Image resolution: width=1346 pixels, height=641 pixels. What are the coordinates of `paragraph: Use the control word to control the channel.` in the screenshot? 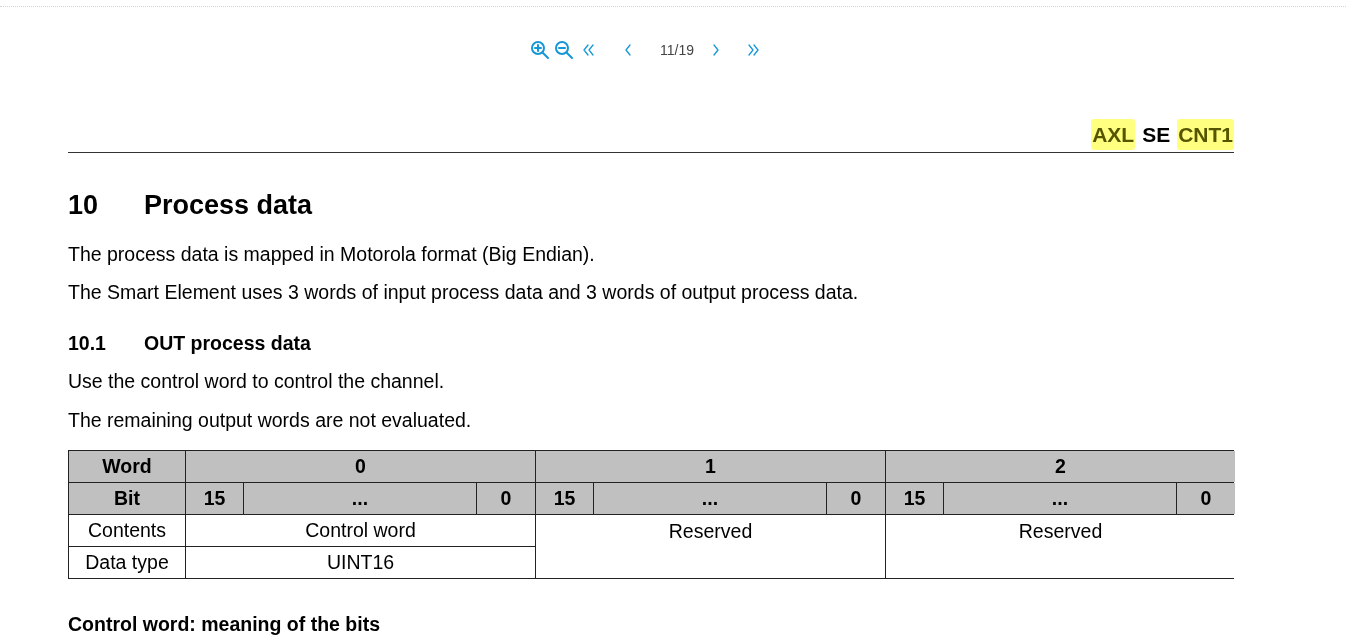 It's located at (257, 381).